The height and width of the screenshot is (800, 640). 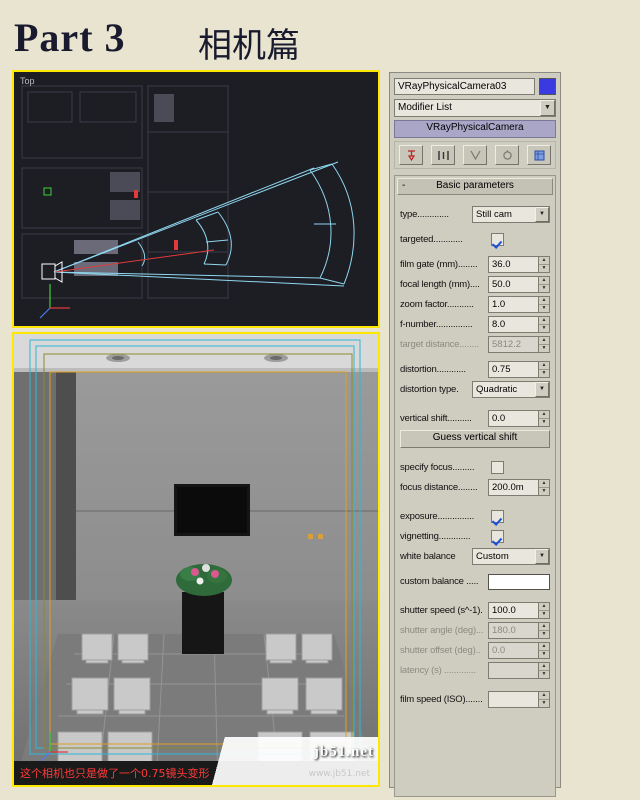 I want to click on film-speed-spinner: ▲ ▼, so click(x=519, y=699).